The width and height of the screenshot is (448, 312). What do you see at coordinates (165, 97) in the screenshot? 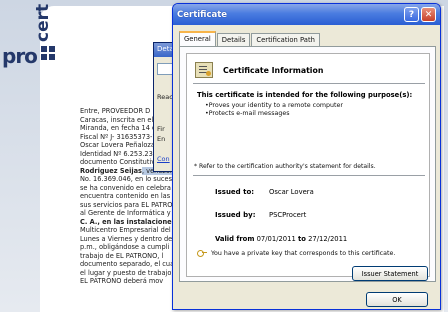
I see `signature-dialog-label: Reac` at bounding box center [165, 97].